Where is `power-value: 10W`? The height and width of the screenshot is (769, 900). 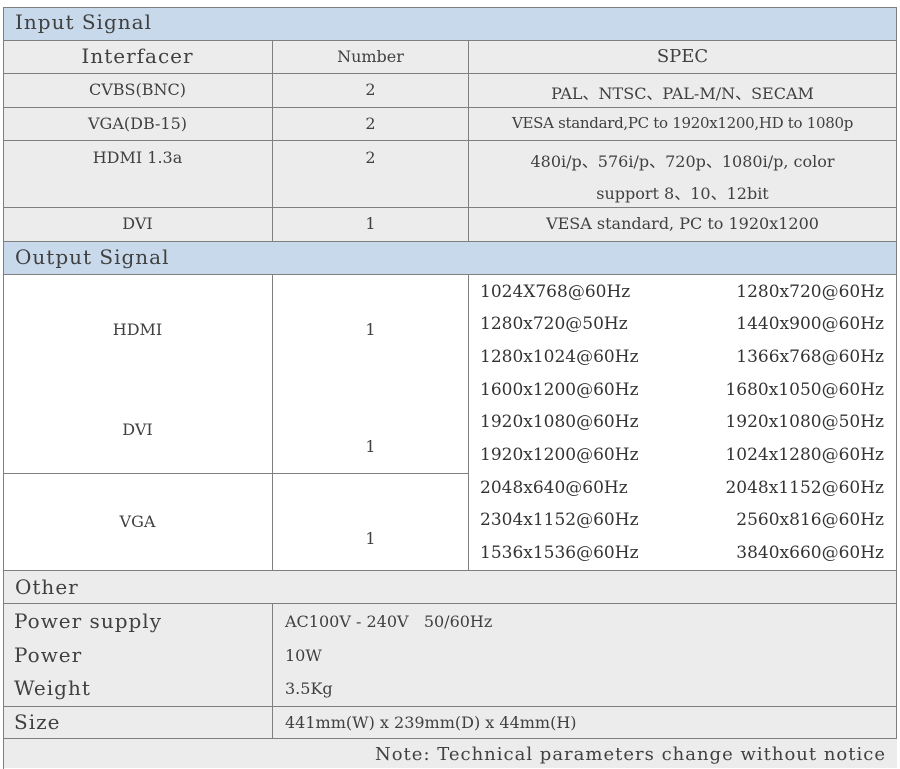
power-value: 10W is located at coordinates (303, 655).